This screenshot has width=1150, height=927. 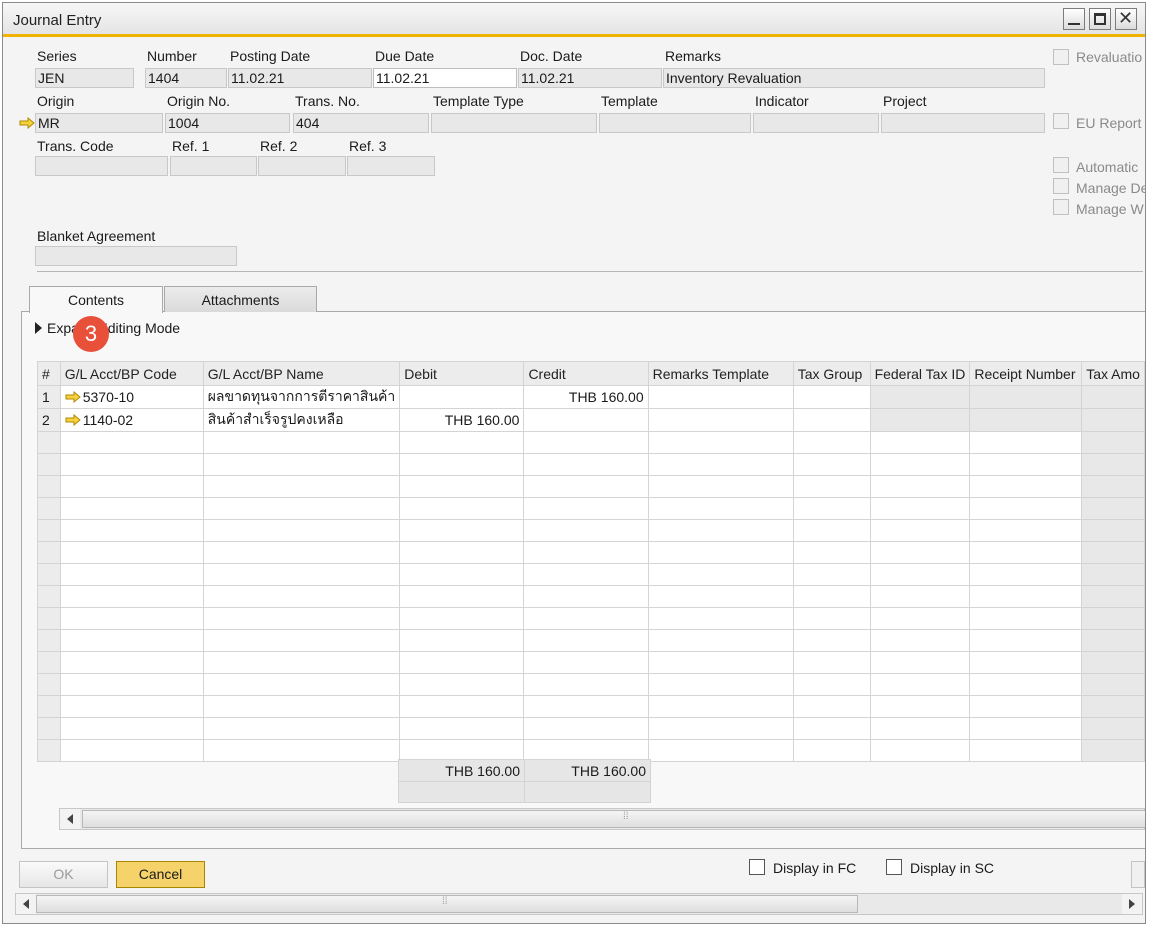 What do you see at coordinates (227, 123) in the screenshot?
I see `origin-no-field: 1004` at bounding box center [227, 123].